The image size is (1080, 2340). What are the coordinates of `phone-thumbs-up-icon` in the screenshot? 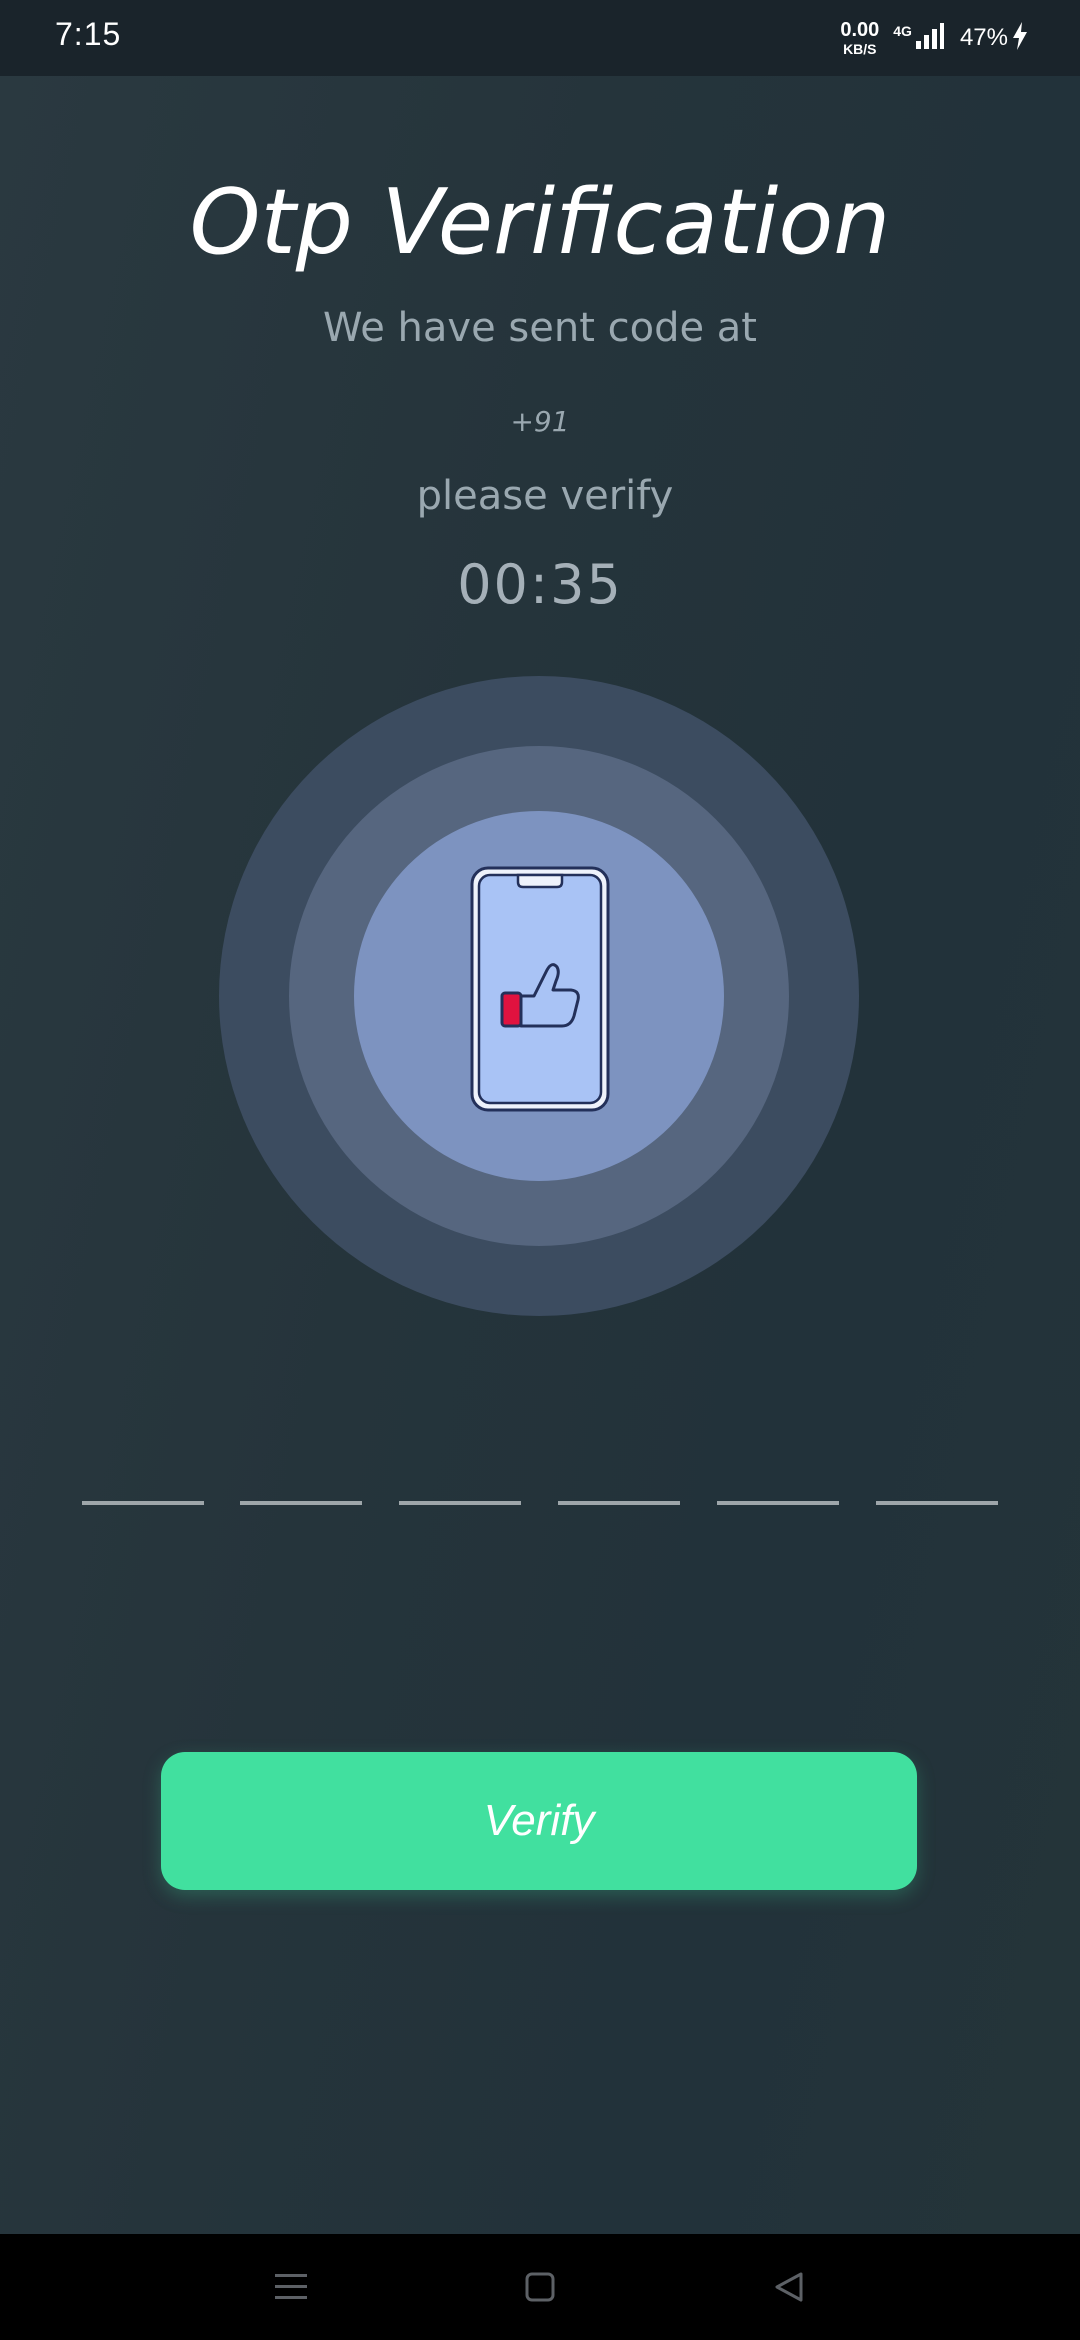 It's located at (540, 989).